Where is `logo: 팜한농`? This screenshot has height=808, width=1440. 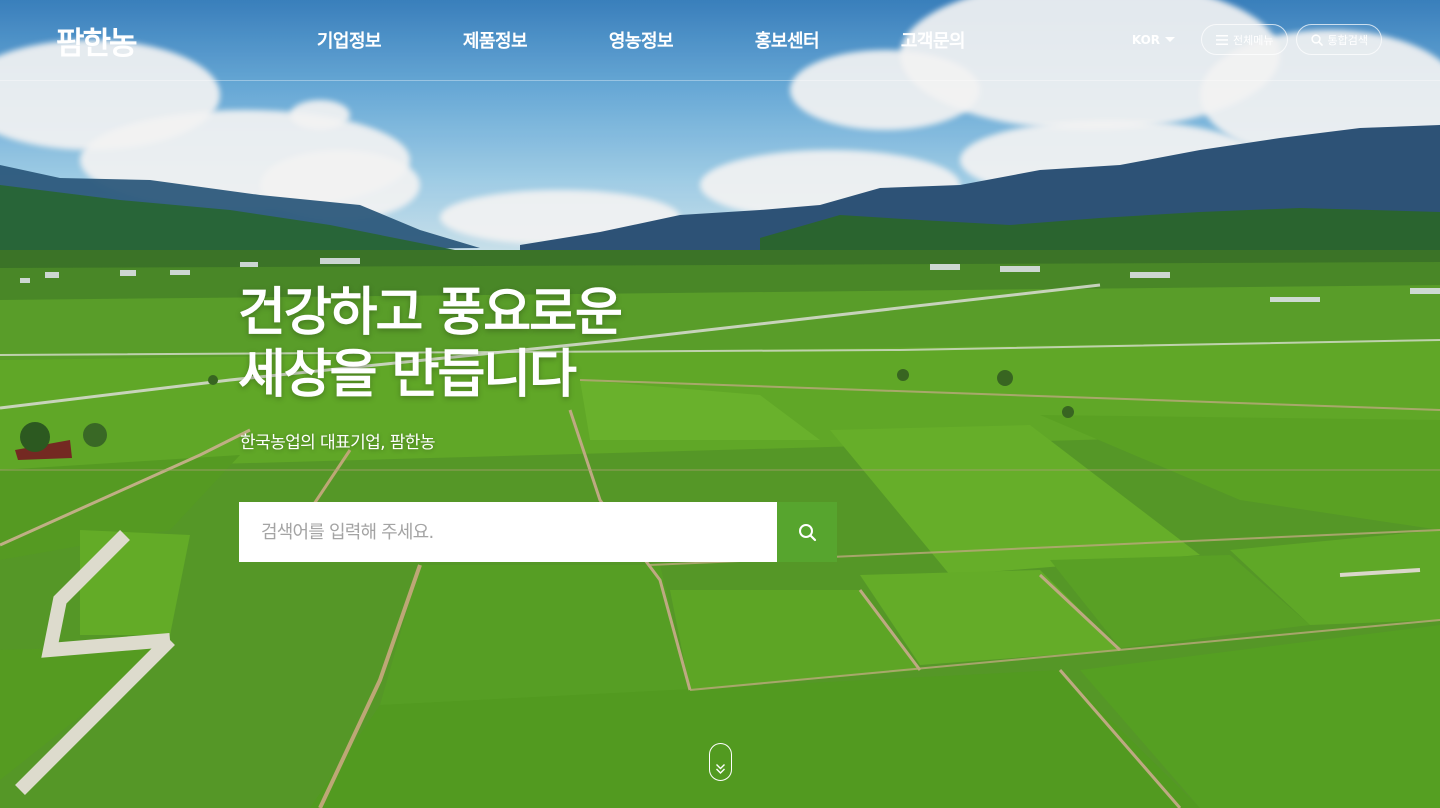
logo: 팜한농 is located at coordinates (97, 40).